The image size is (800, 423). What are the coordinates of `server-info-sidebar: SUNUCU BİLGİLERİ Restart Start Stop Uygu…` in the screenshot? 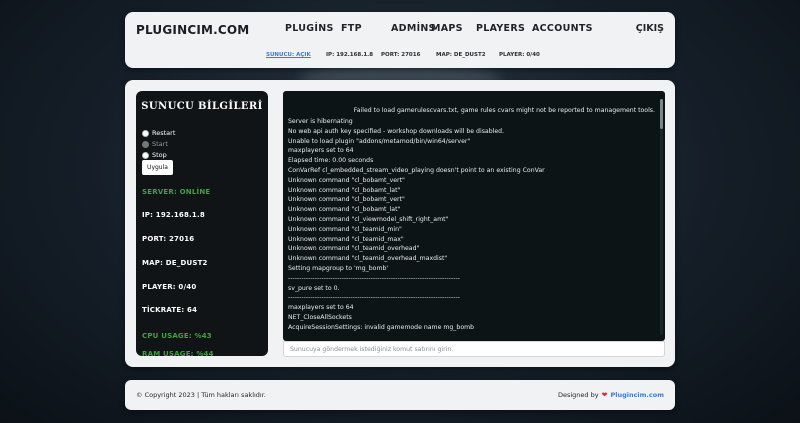 It's located at (202, 224).